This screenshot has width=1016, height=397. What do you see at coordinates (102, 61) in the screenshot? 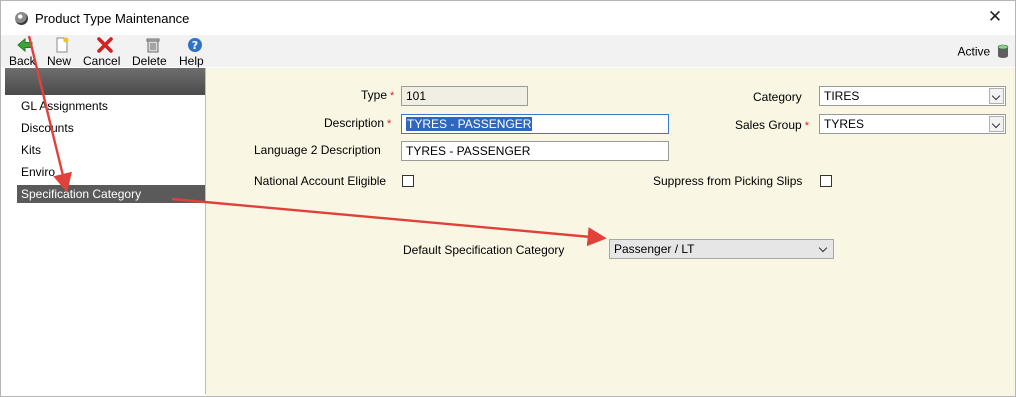
I see `cancel-label: Cancel` at bounding box center [102, 61].